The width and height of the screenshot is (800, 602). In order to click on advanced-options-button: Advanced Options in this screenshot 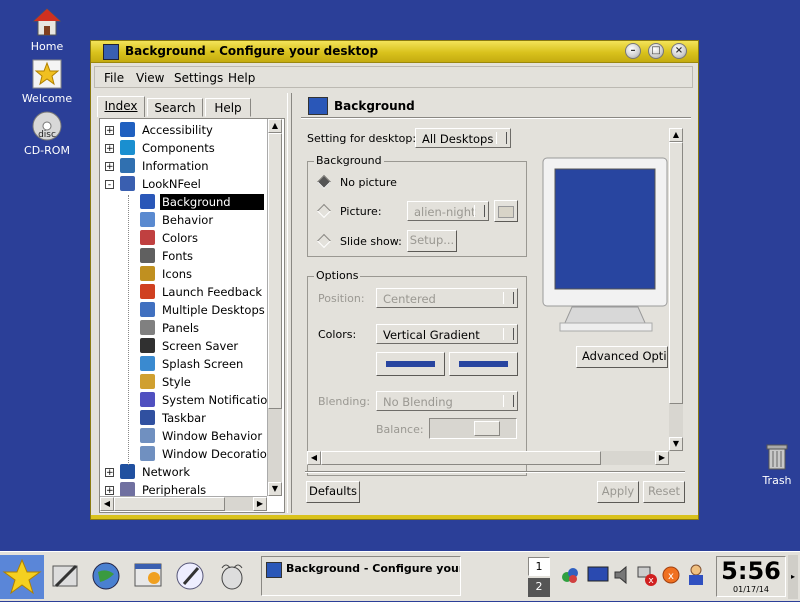, I will do `click(622, 357)`.